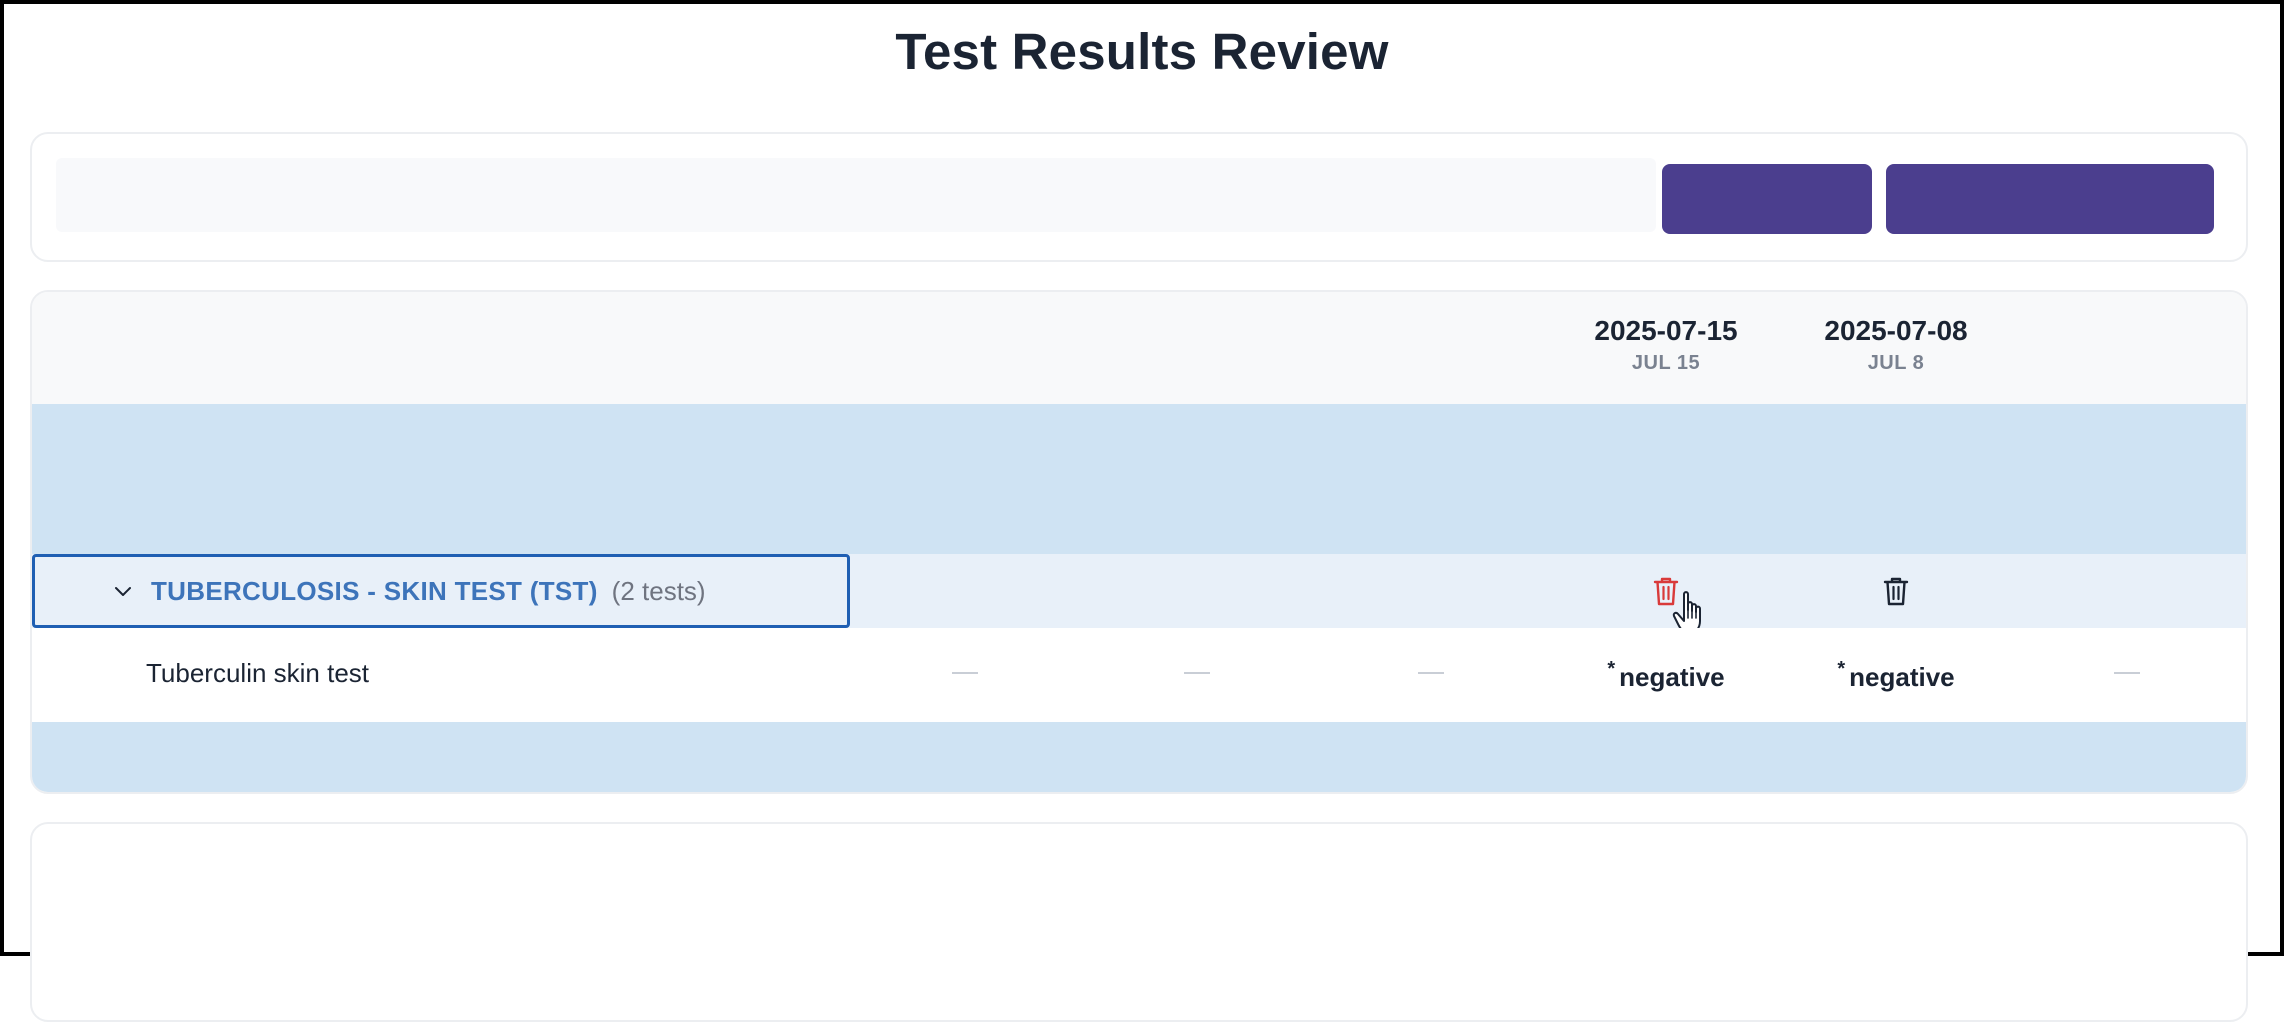  Describe the element at coordinates (1139, 675) in the screenshot. I see `table-row: Tuberculin skin test * negative * negative` at that location.